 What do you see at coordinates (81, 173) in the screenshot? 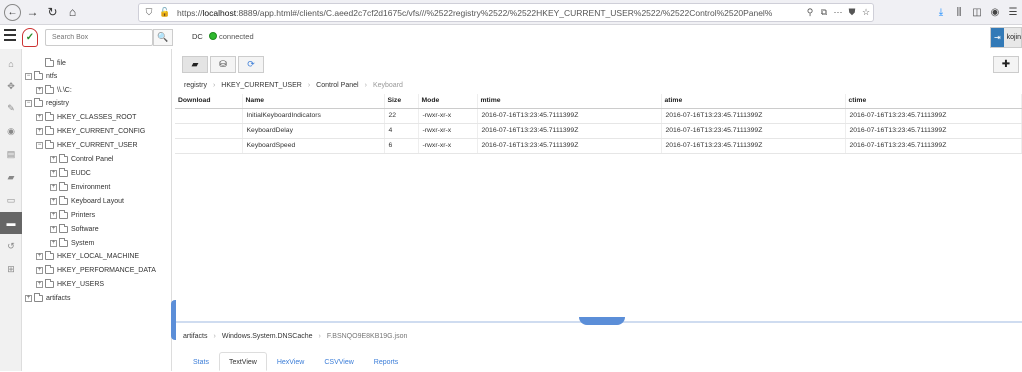
I see `tree-node-label: EUDC` at bounding box center [81, 173].